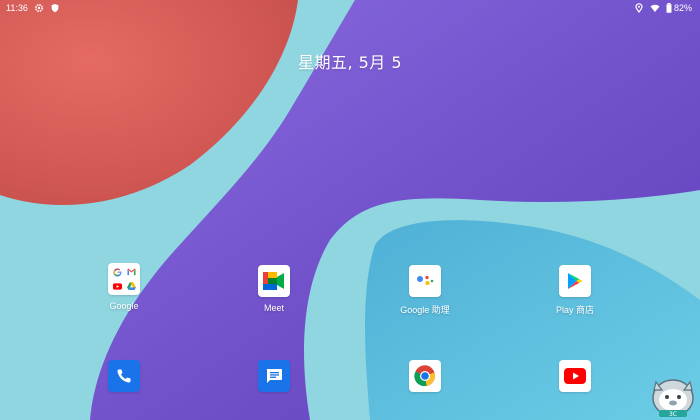  I want to click on app-label: Google, so click(124, 306).